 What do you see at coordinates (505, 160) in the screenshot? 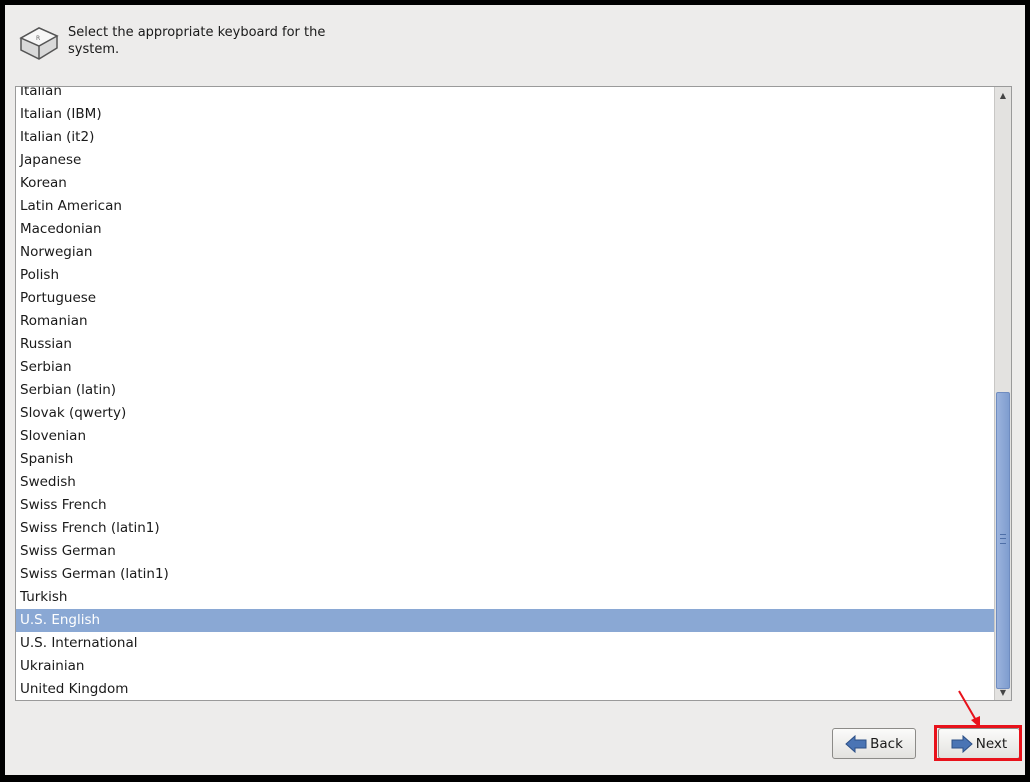
I see `list-item: Japanese` at bounding box center [505, 160].